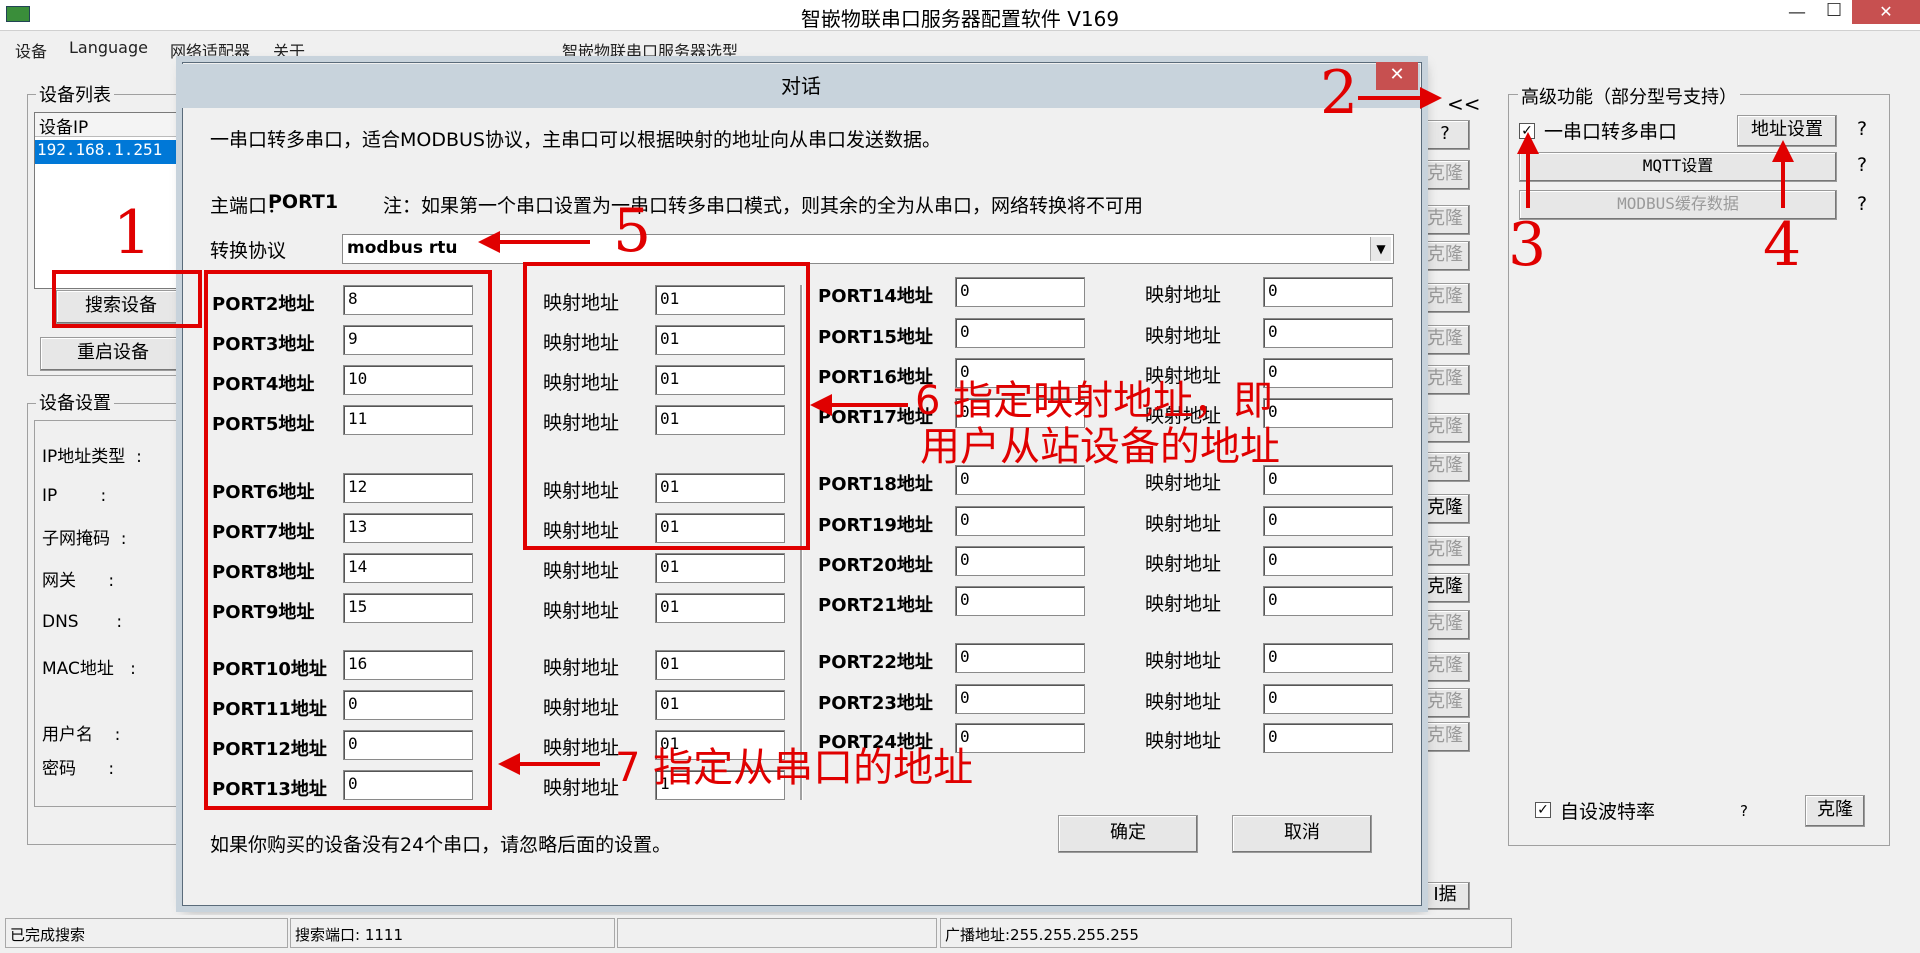 This screenshot has height=953, width=1920. Describe the element at coordinates (132, 233) in the screenshot. I see `annotation-number-1: 1` at that location.